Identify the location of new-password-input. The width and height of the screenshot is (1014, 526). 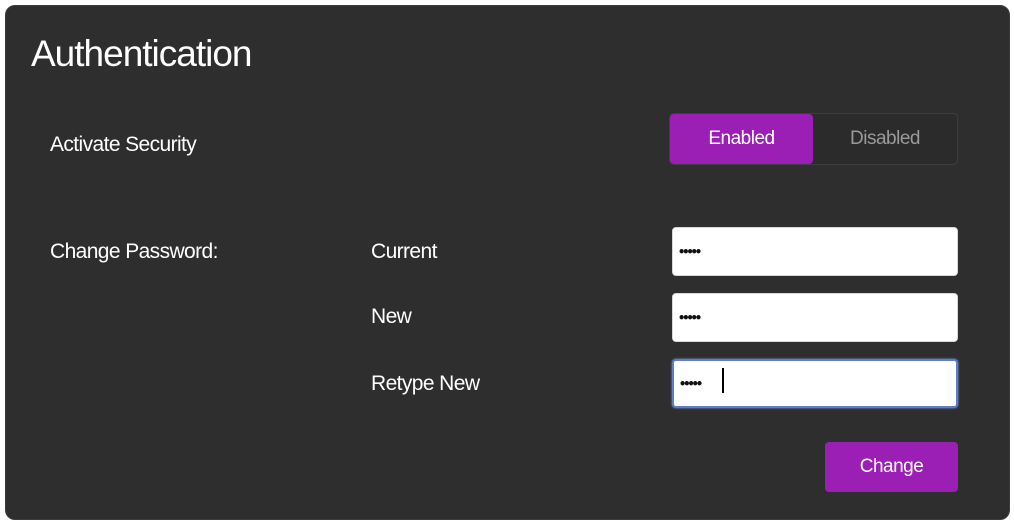
(815, 317).